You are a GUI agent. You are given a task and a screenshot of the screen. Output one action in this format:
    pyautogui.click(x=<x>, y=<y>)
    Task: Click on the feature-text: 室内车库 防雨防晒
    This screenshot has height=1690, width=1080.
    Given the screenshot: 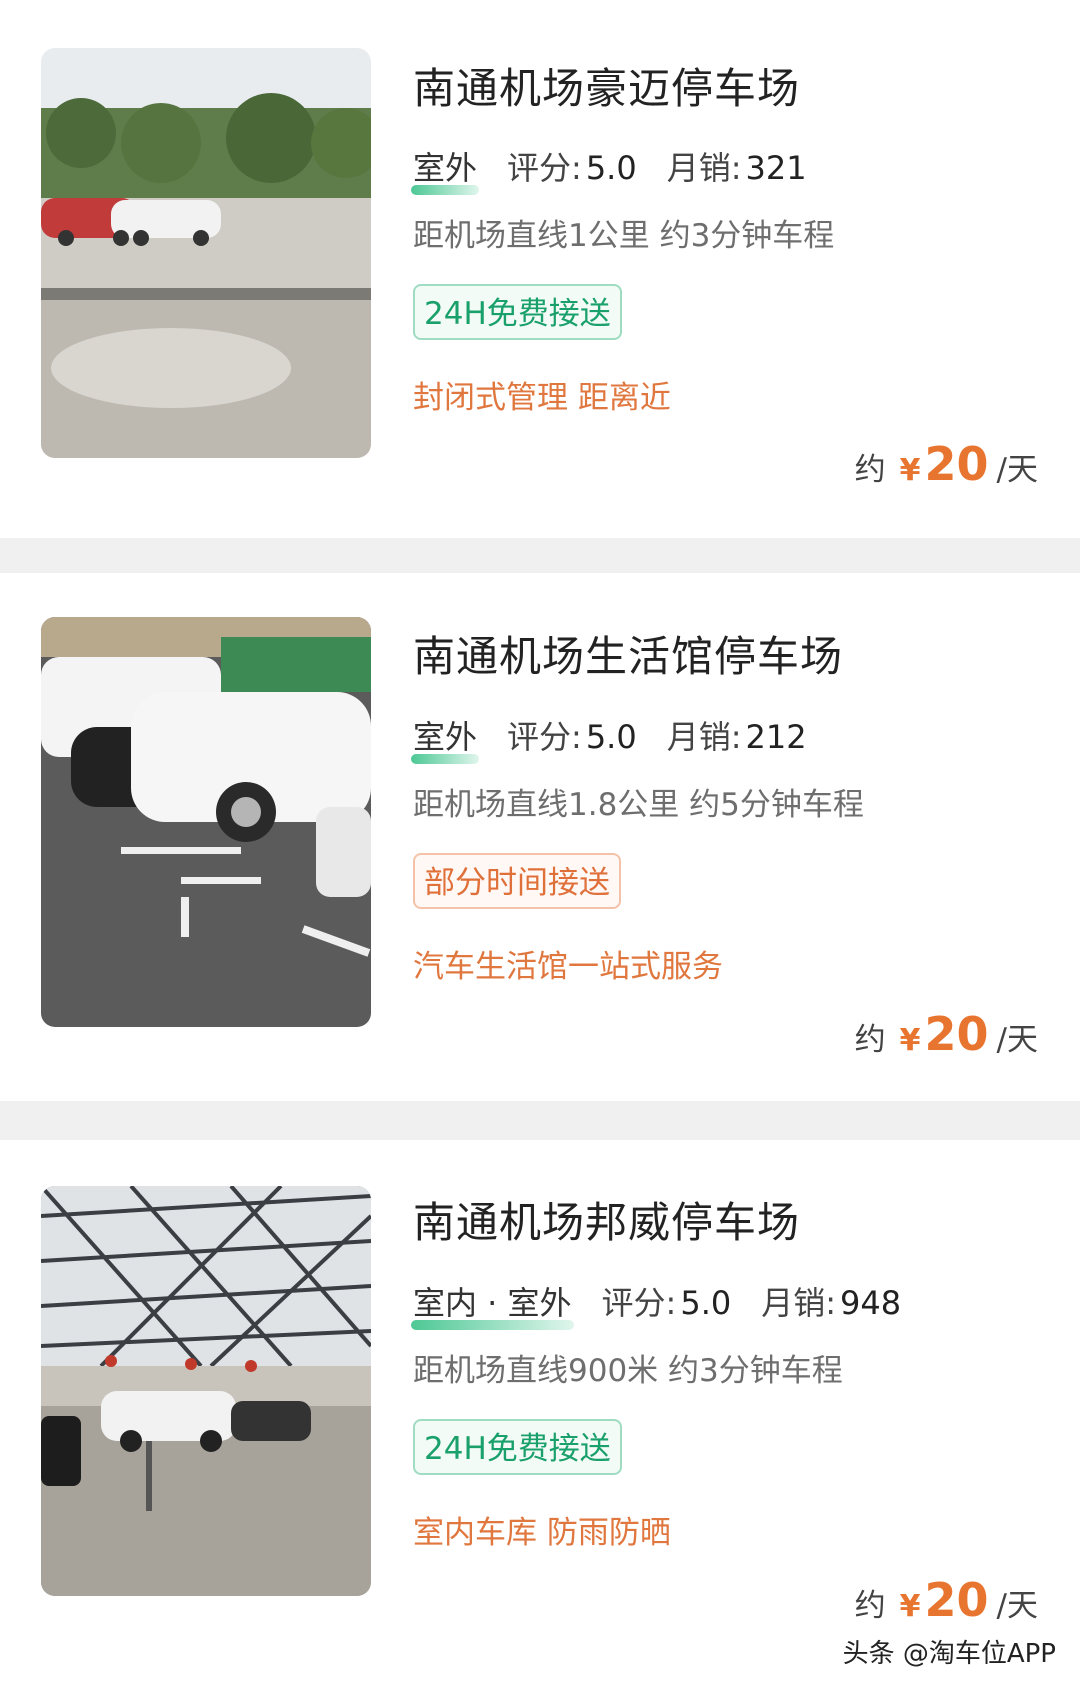 What is the action you would take?
    pyautogui.click(x=542, y=1533)
    